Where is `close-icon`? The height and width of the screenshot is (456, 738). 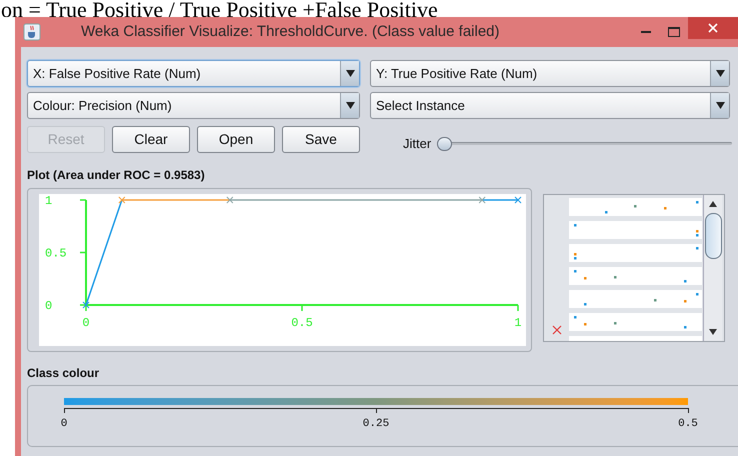 close-icon is located at coordinates (713, 28).